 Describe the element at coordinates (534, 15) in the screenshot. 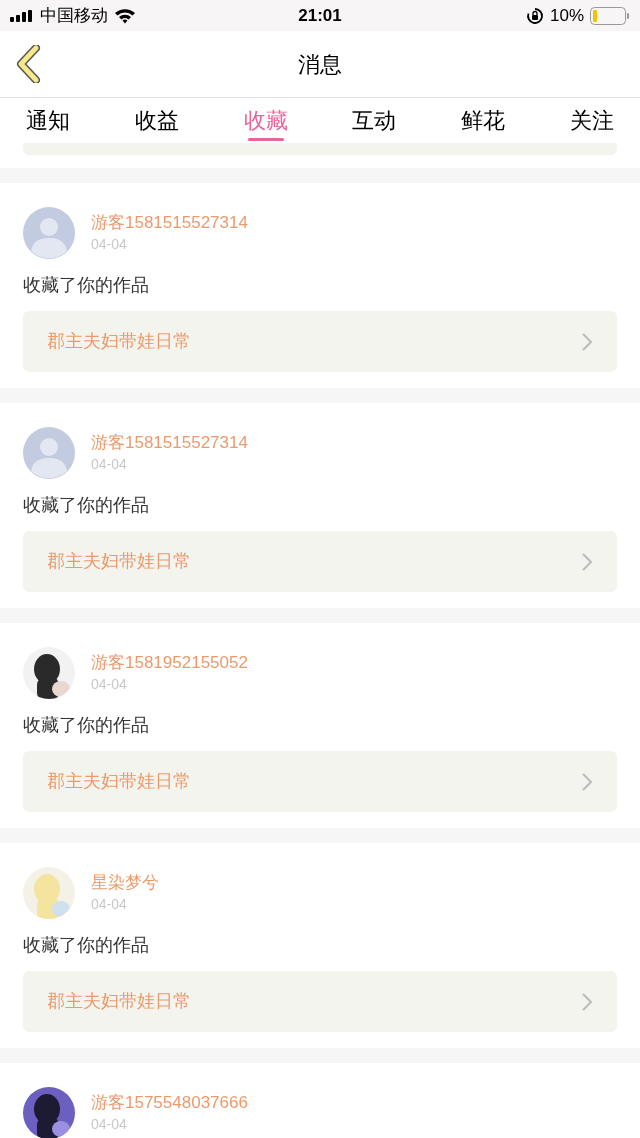

I see `rotation-lock-icon` at that location.